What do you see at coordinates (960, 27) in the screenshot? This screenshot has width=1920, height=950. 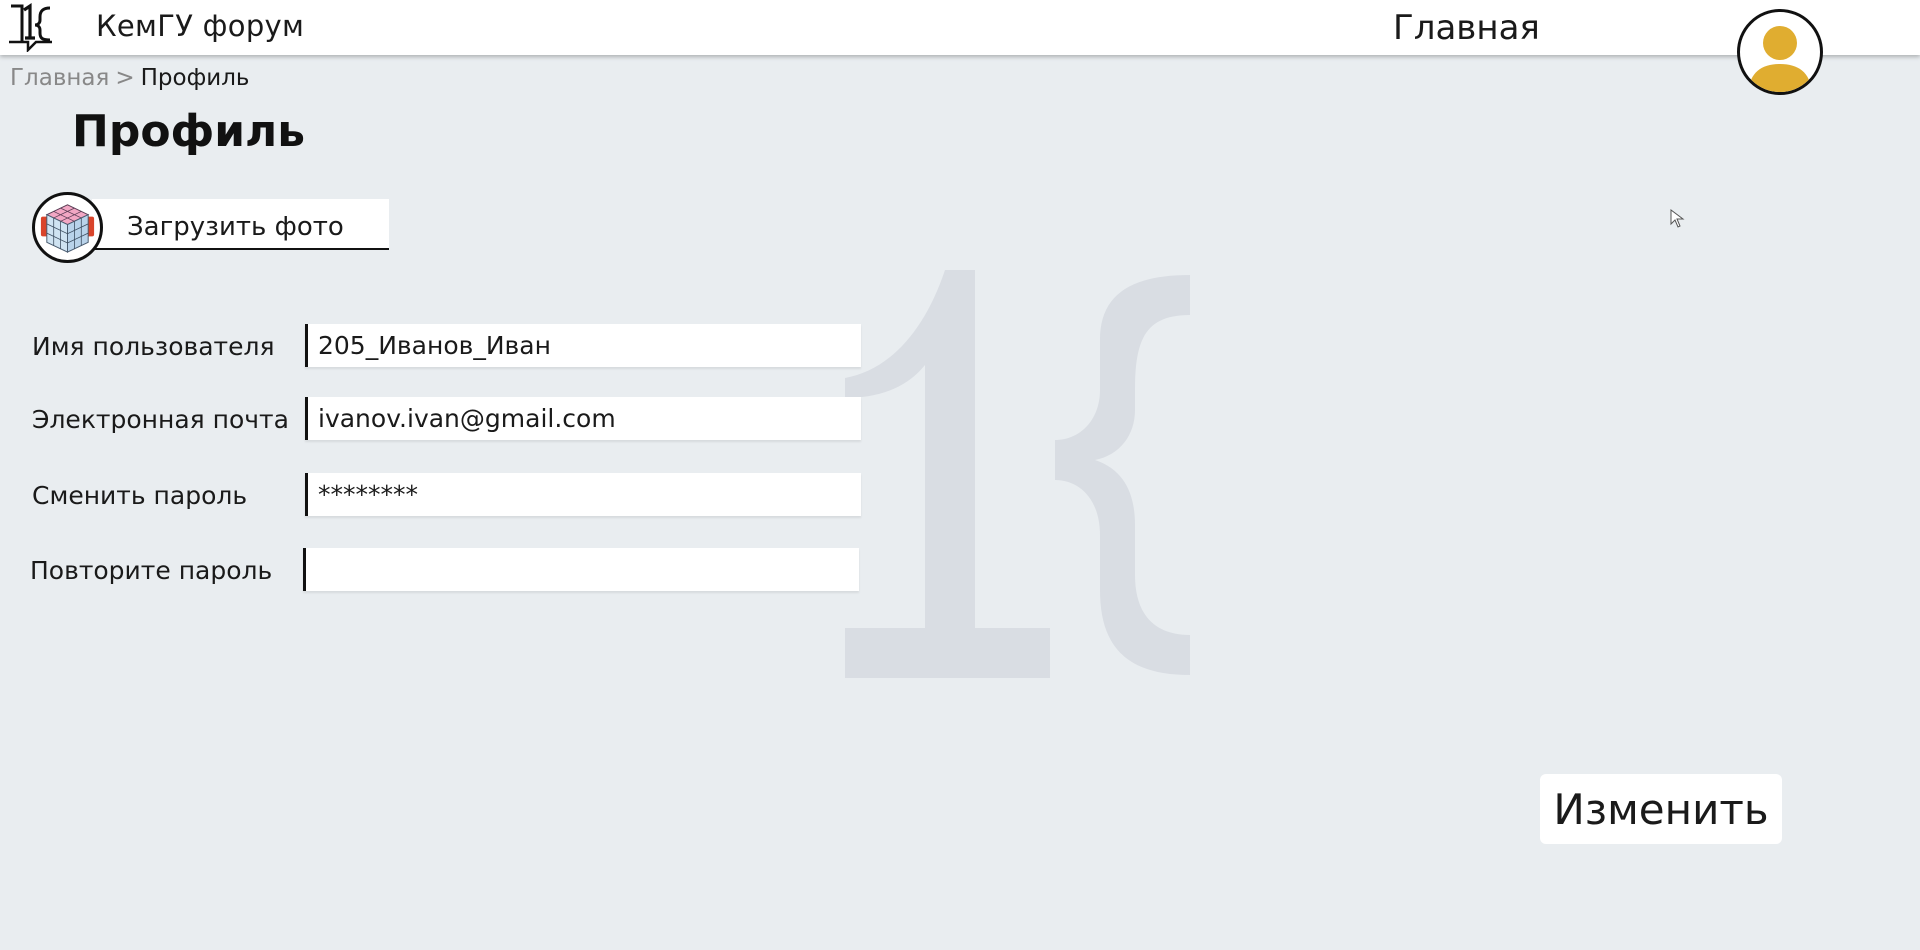 I see `top-navigation-bar: КемГУ форум Главная` at bounding box center [960, 27].